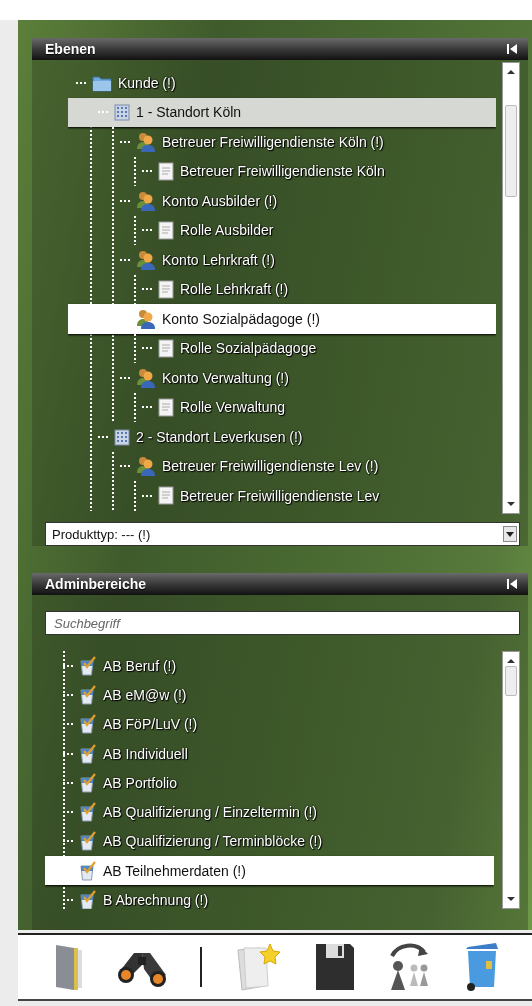  I want to click on list-item: AB FöP/LuV (!), so click(269, 724).